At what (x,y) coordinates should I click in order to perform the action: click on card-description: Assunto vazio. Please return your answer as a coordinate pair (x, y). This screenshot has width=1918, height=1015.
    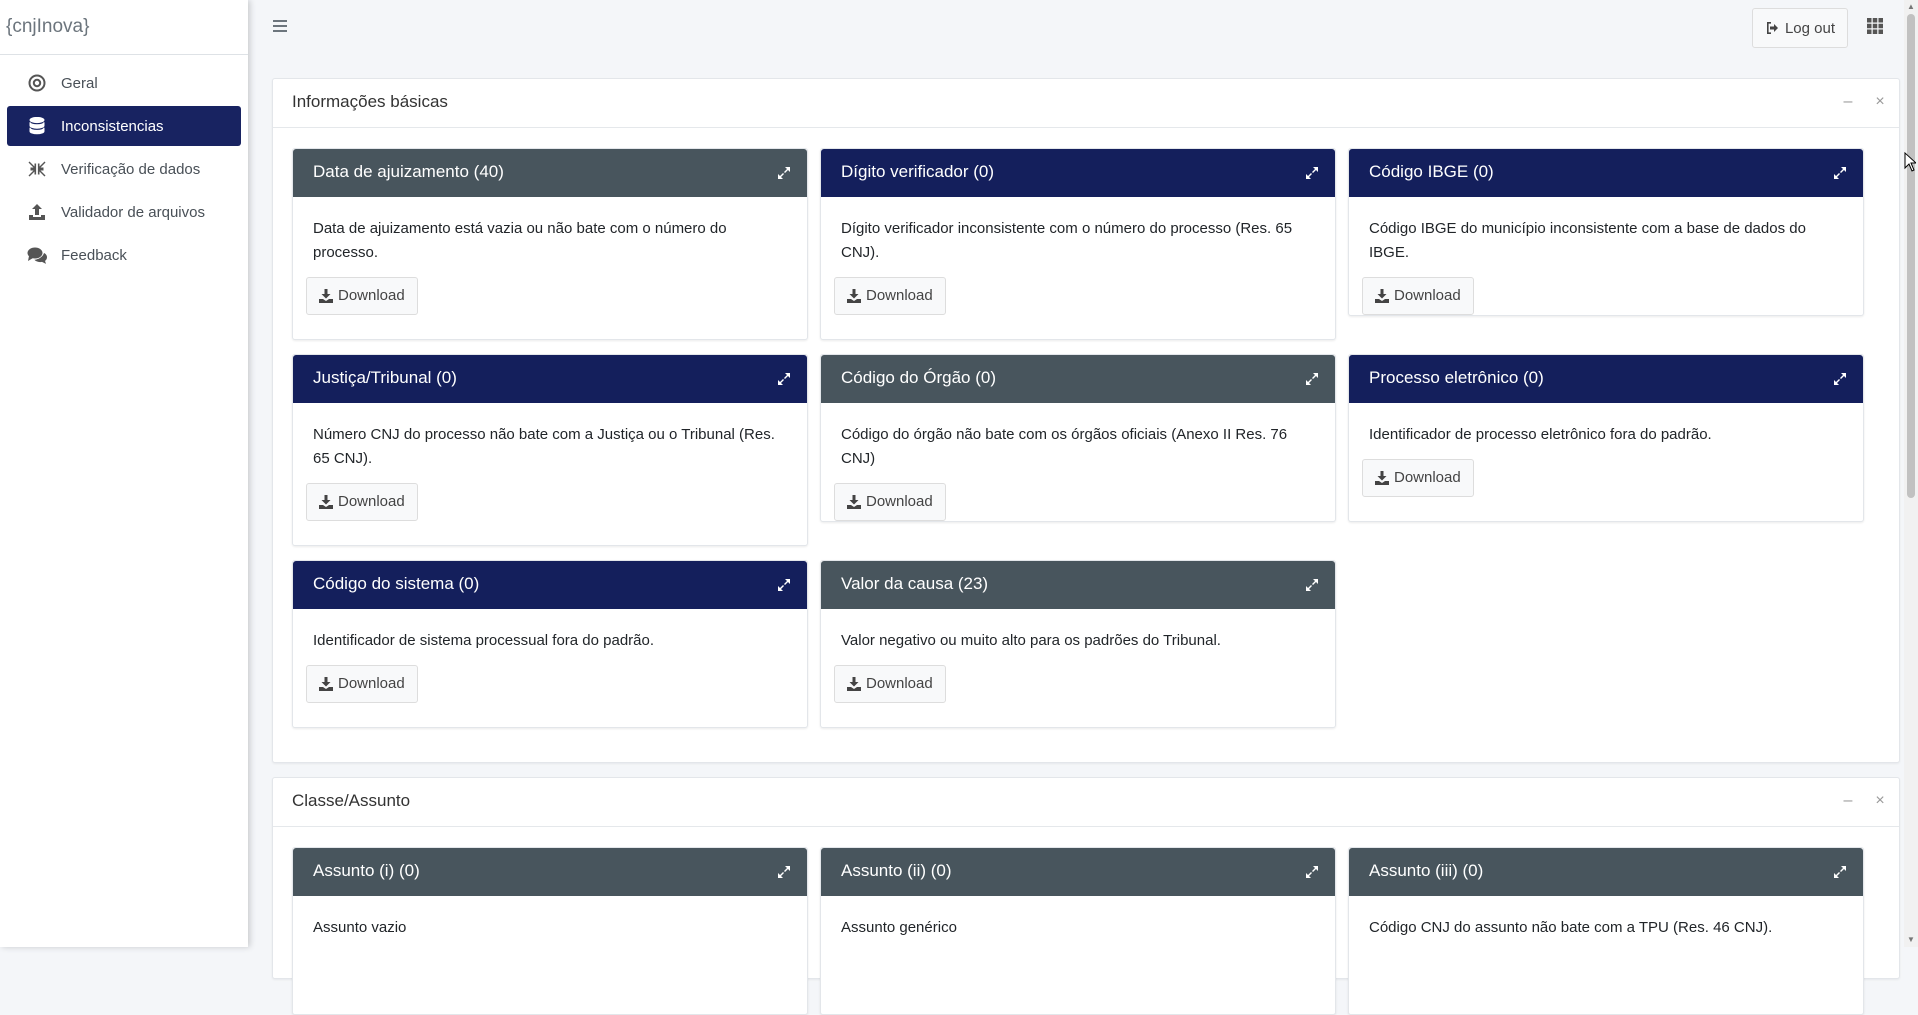
    Looking at the image, I should click on (360, 927).